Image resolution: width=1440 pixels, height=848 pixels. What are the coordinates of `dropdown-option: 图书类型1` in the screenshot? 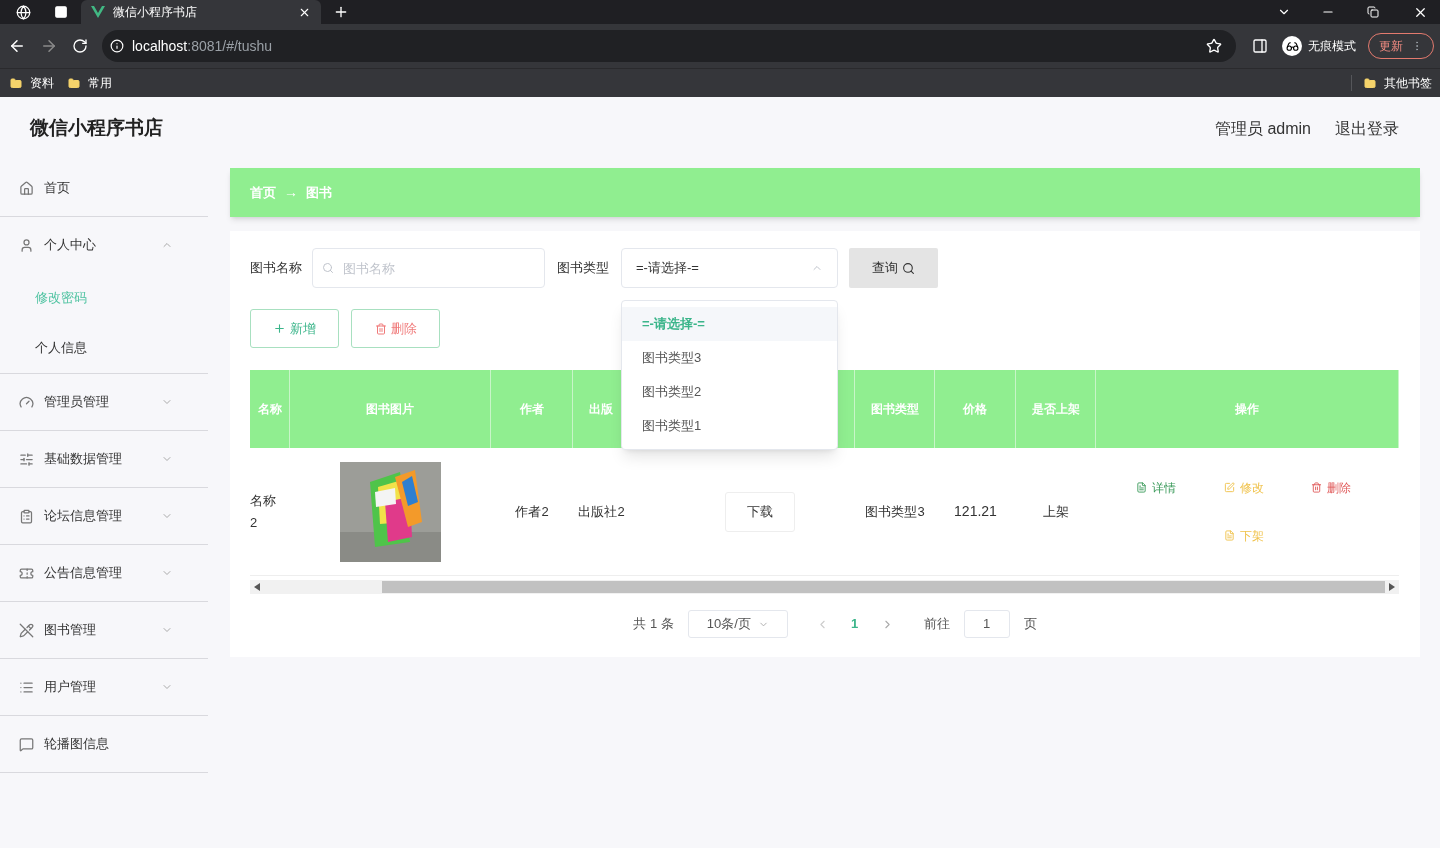 It's located at (729, 426).